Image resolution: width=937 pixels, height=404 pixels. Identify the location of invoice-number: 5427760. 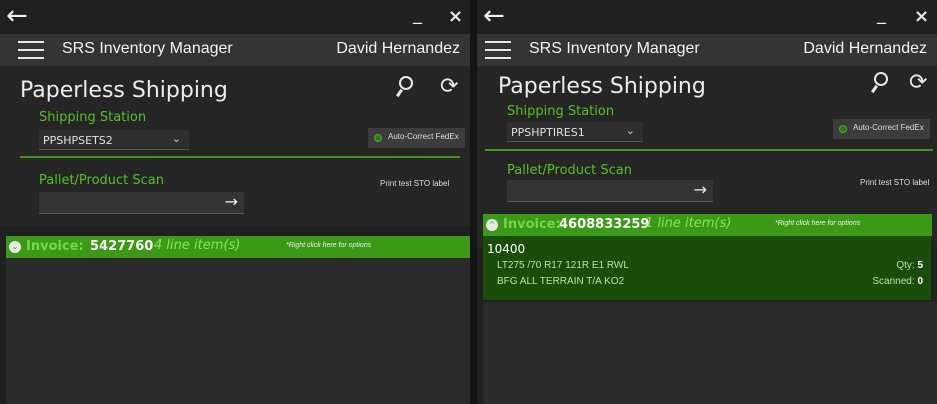
(122, 246).